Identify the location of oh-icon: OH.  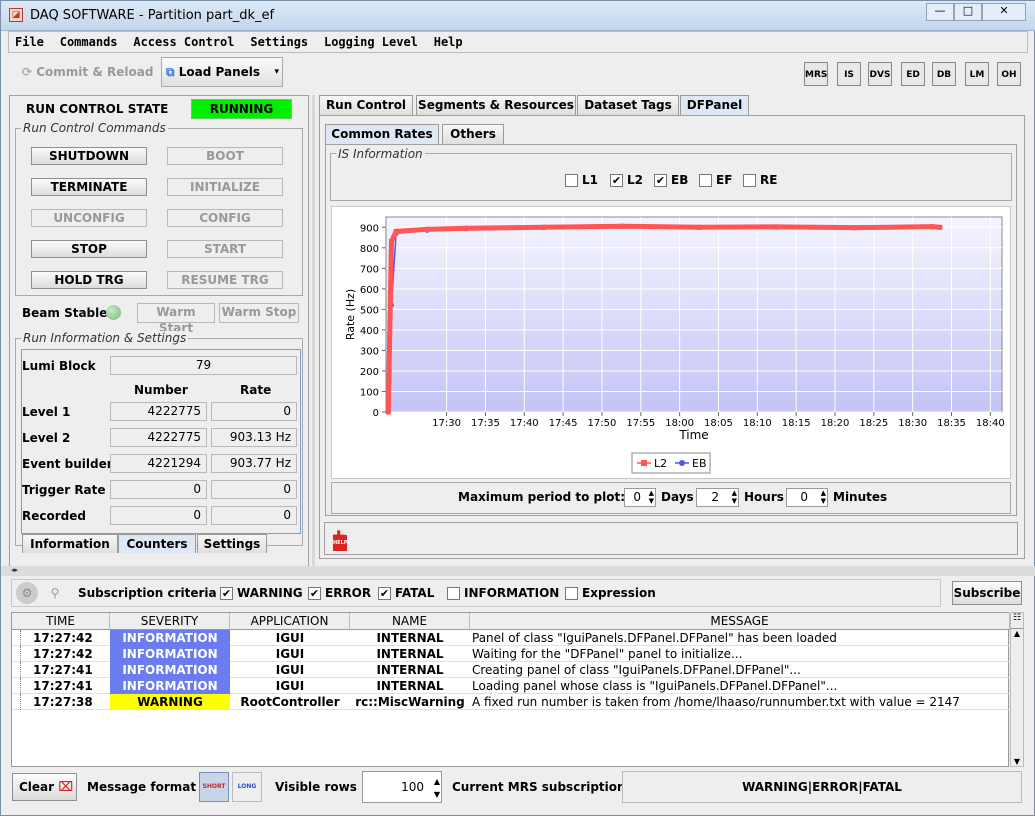
(1009, 74).